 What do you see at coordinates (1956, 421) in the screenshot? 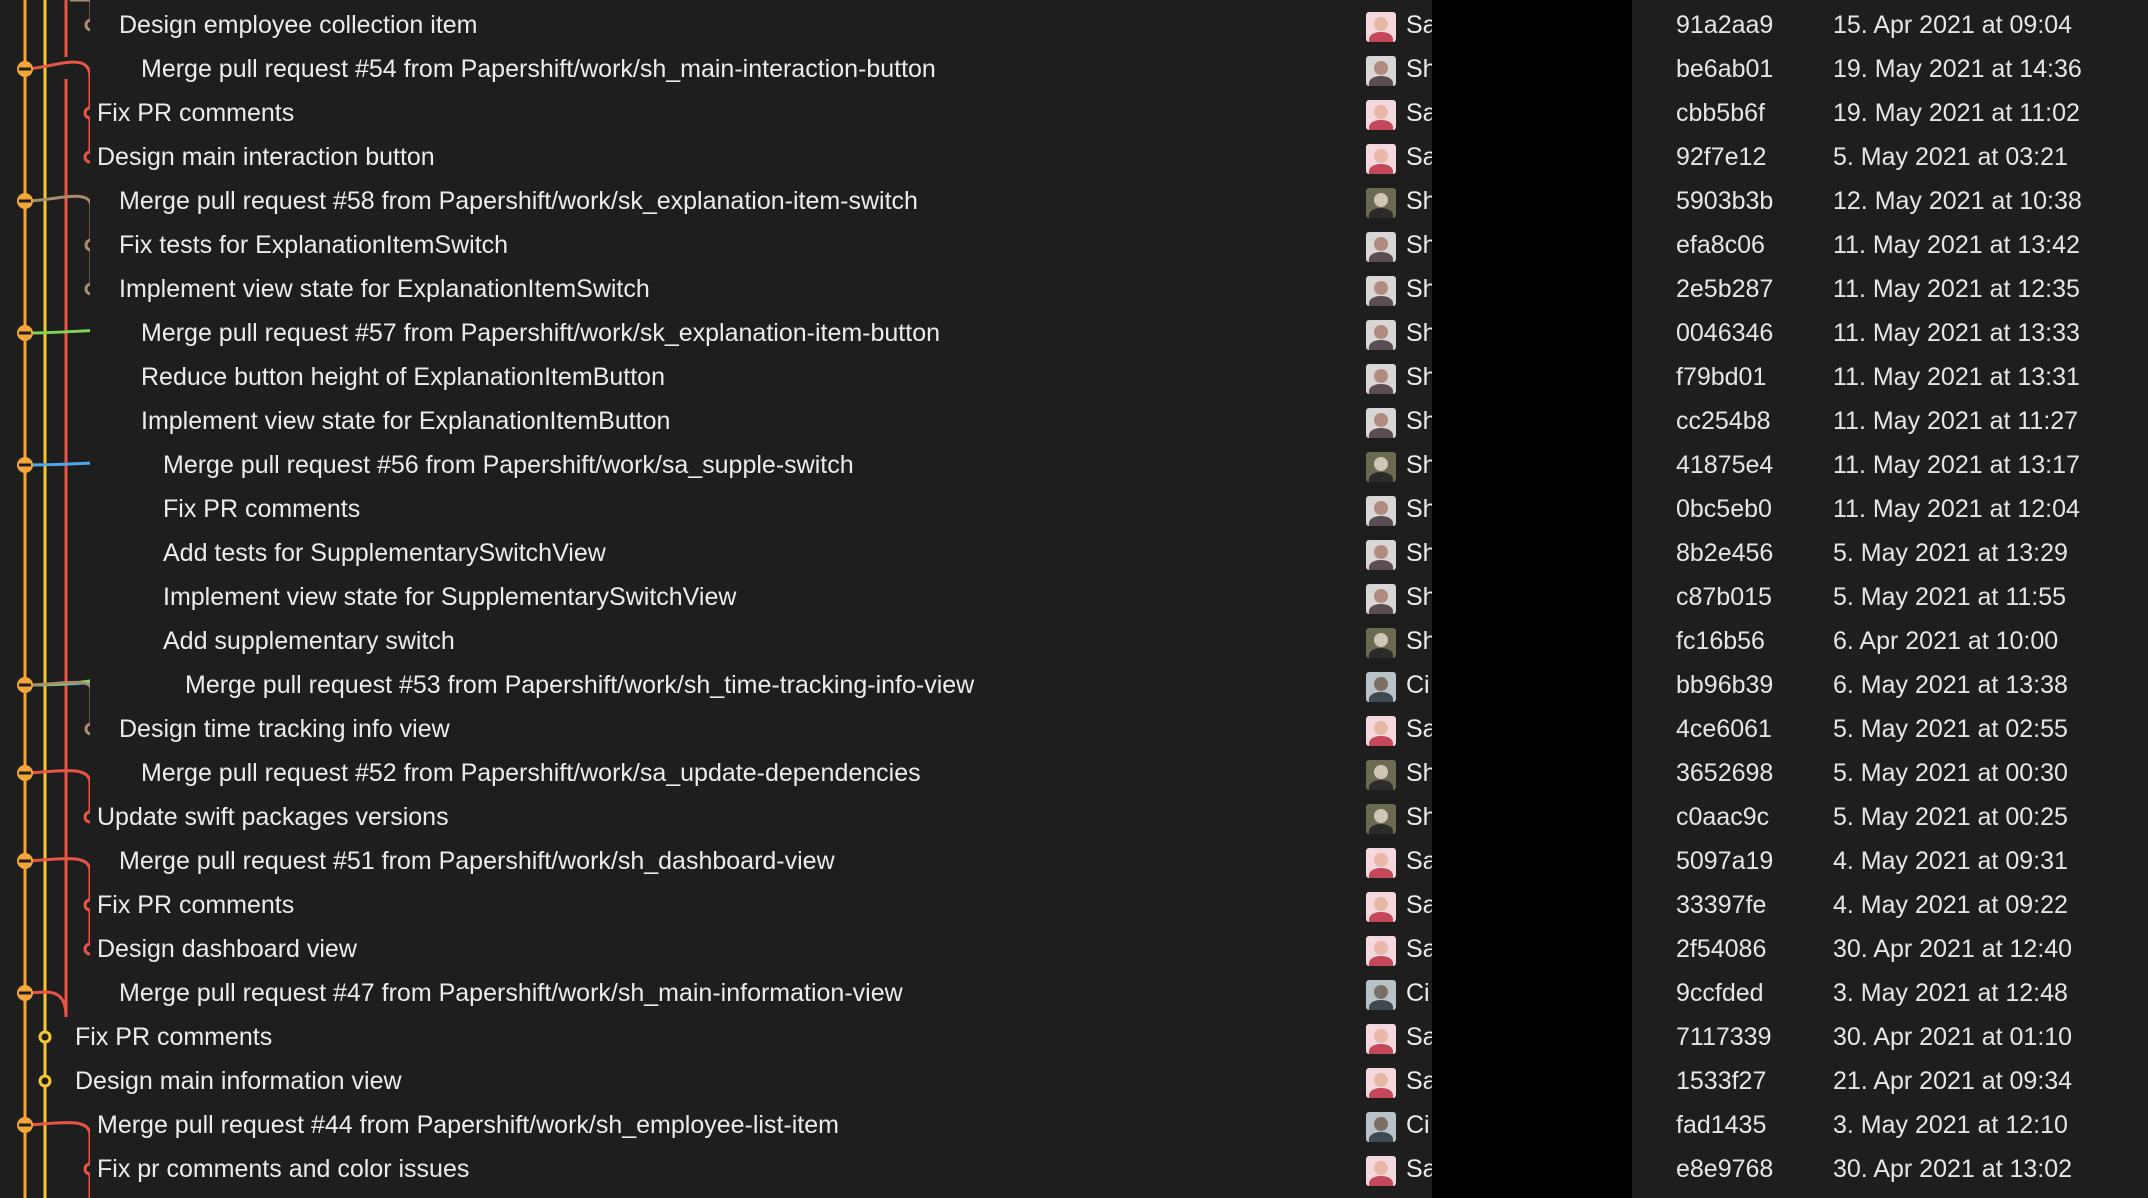
I see `commit-date: 11. May 2021 at 11:27` at bounding box center [1956, 421].